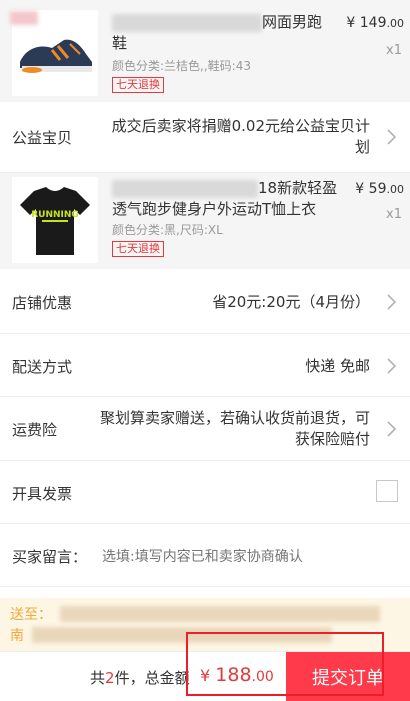 The height and width of the screenshot is (701, 410). What do you see at coordinates (205, 624) in the screenshot?
I see `delivery-address-bar: 送至： 南` at bounding box center [205, 624].